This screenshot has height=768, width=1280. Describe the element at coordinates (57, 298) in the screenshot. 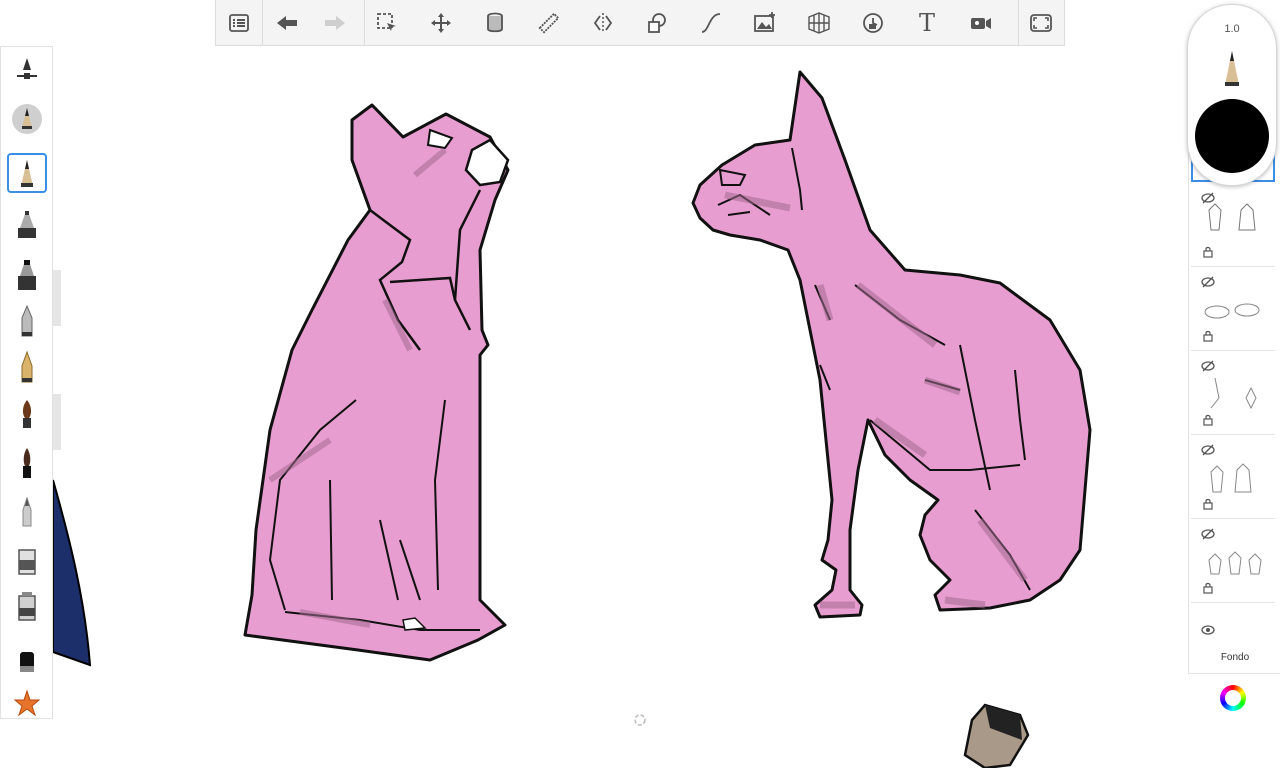

I see `panel-handle-top` at that location.